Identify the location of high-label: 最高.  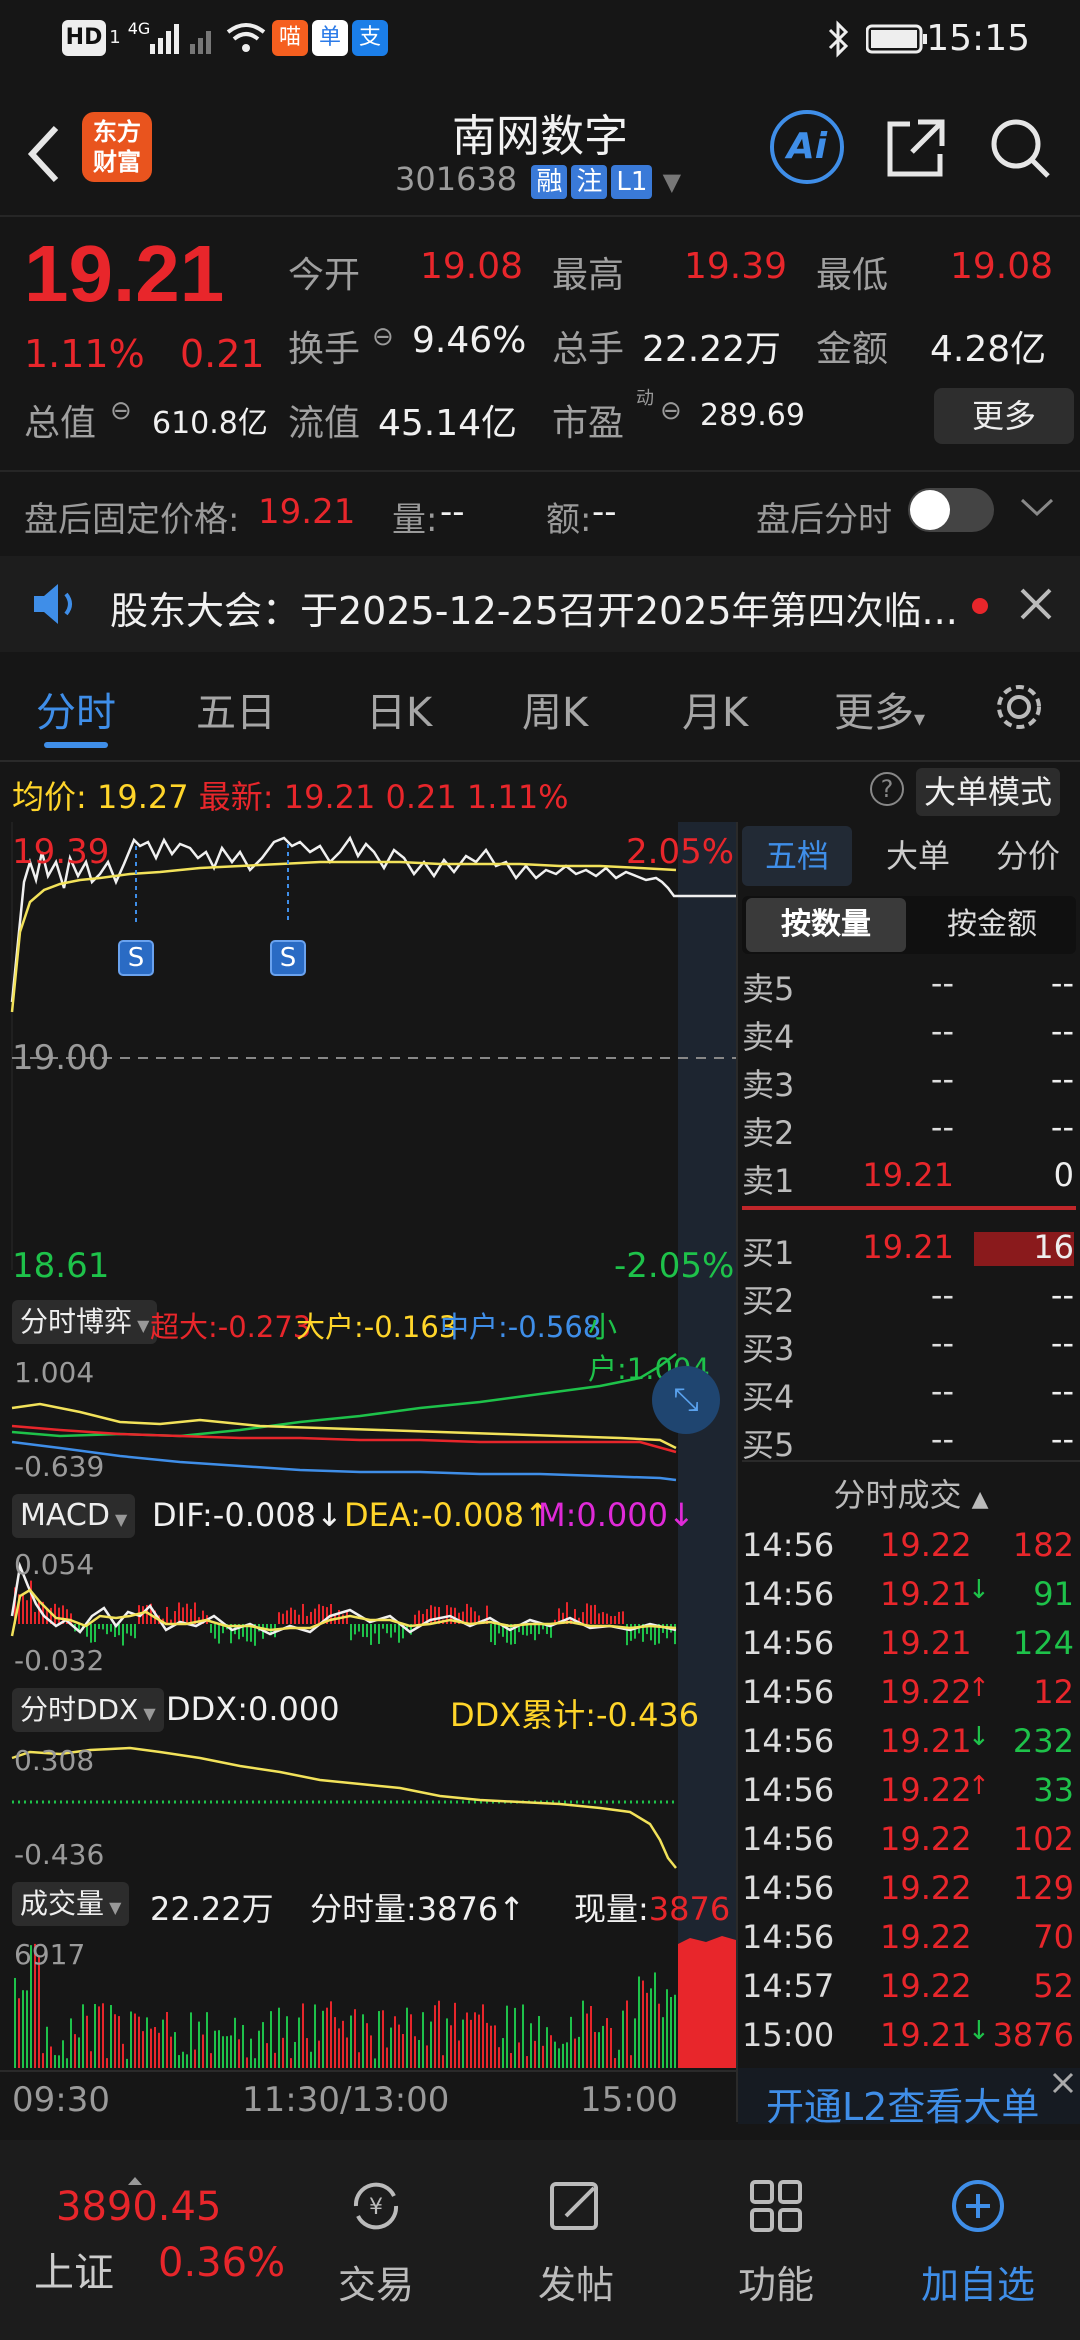
(588, 275).